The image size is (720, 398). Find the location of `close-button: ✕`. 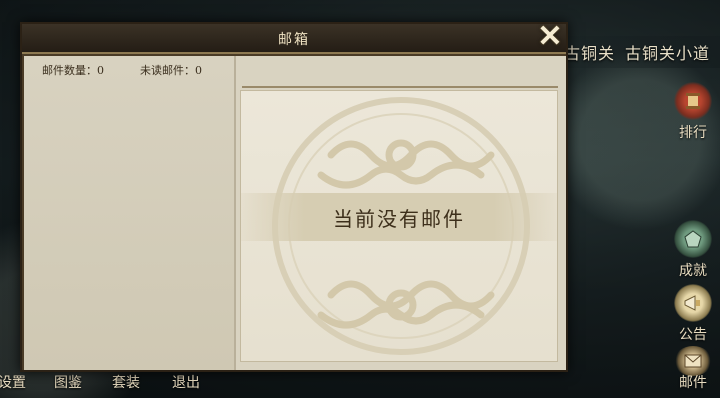

close-button: ✕ is located at coordinates (550, 36).